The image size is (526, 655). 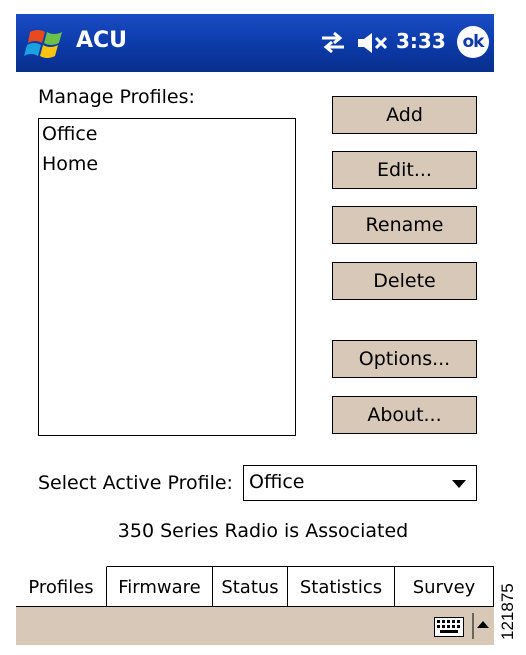 I want to click on list-item-office: Office, so click(x=167, y=134).